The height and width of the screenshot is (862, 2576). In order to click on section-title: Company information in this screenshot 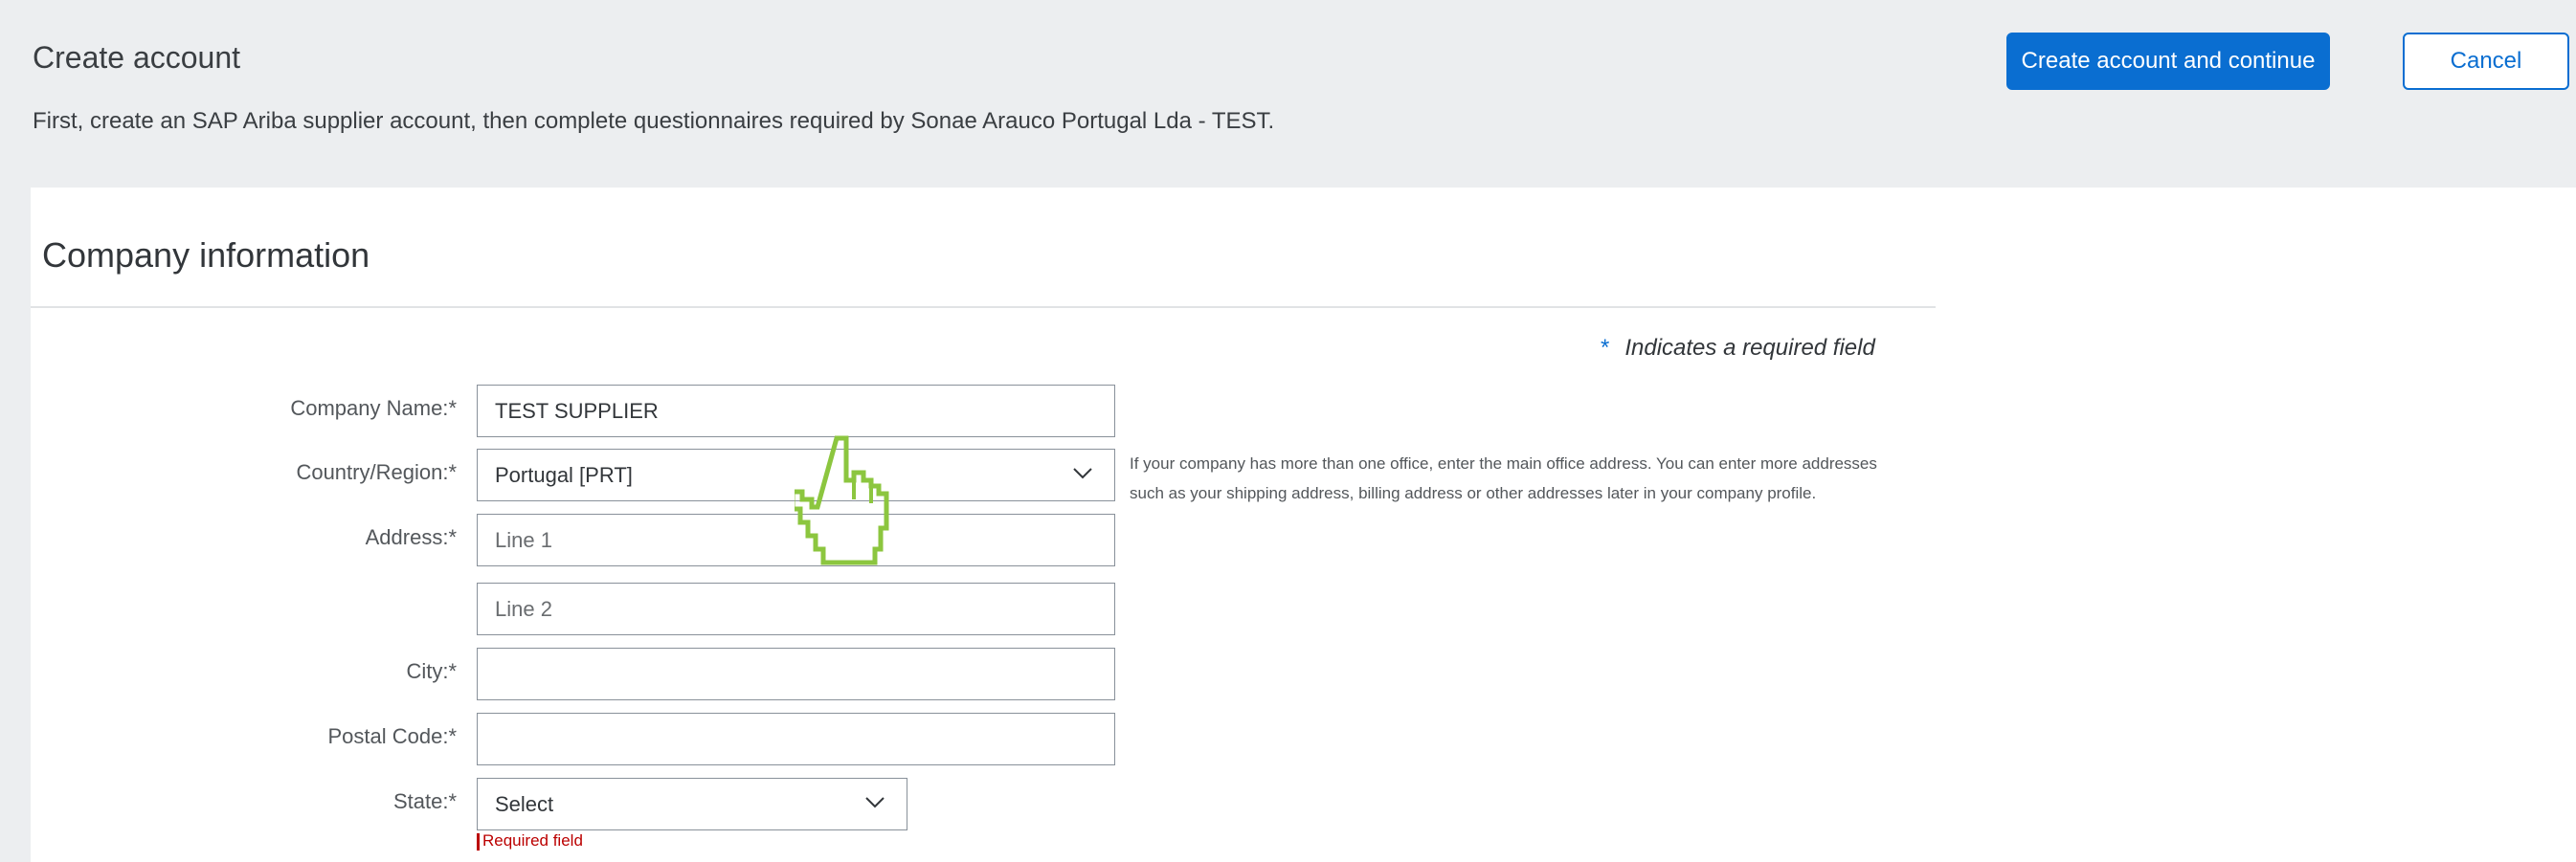, I will do `click(206, 255)`.